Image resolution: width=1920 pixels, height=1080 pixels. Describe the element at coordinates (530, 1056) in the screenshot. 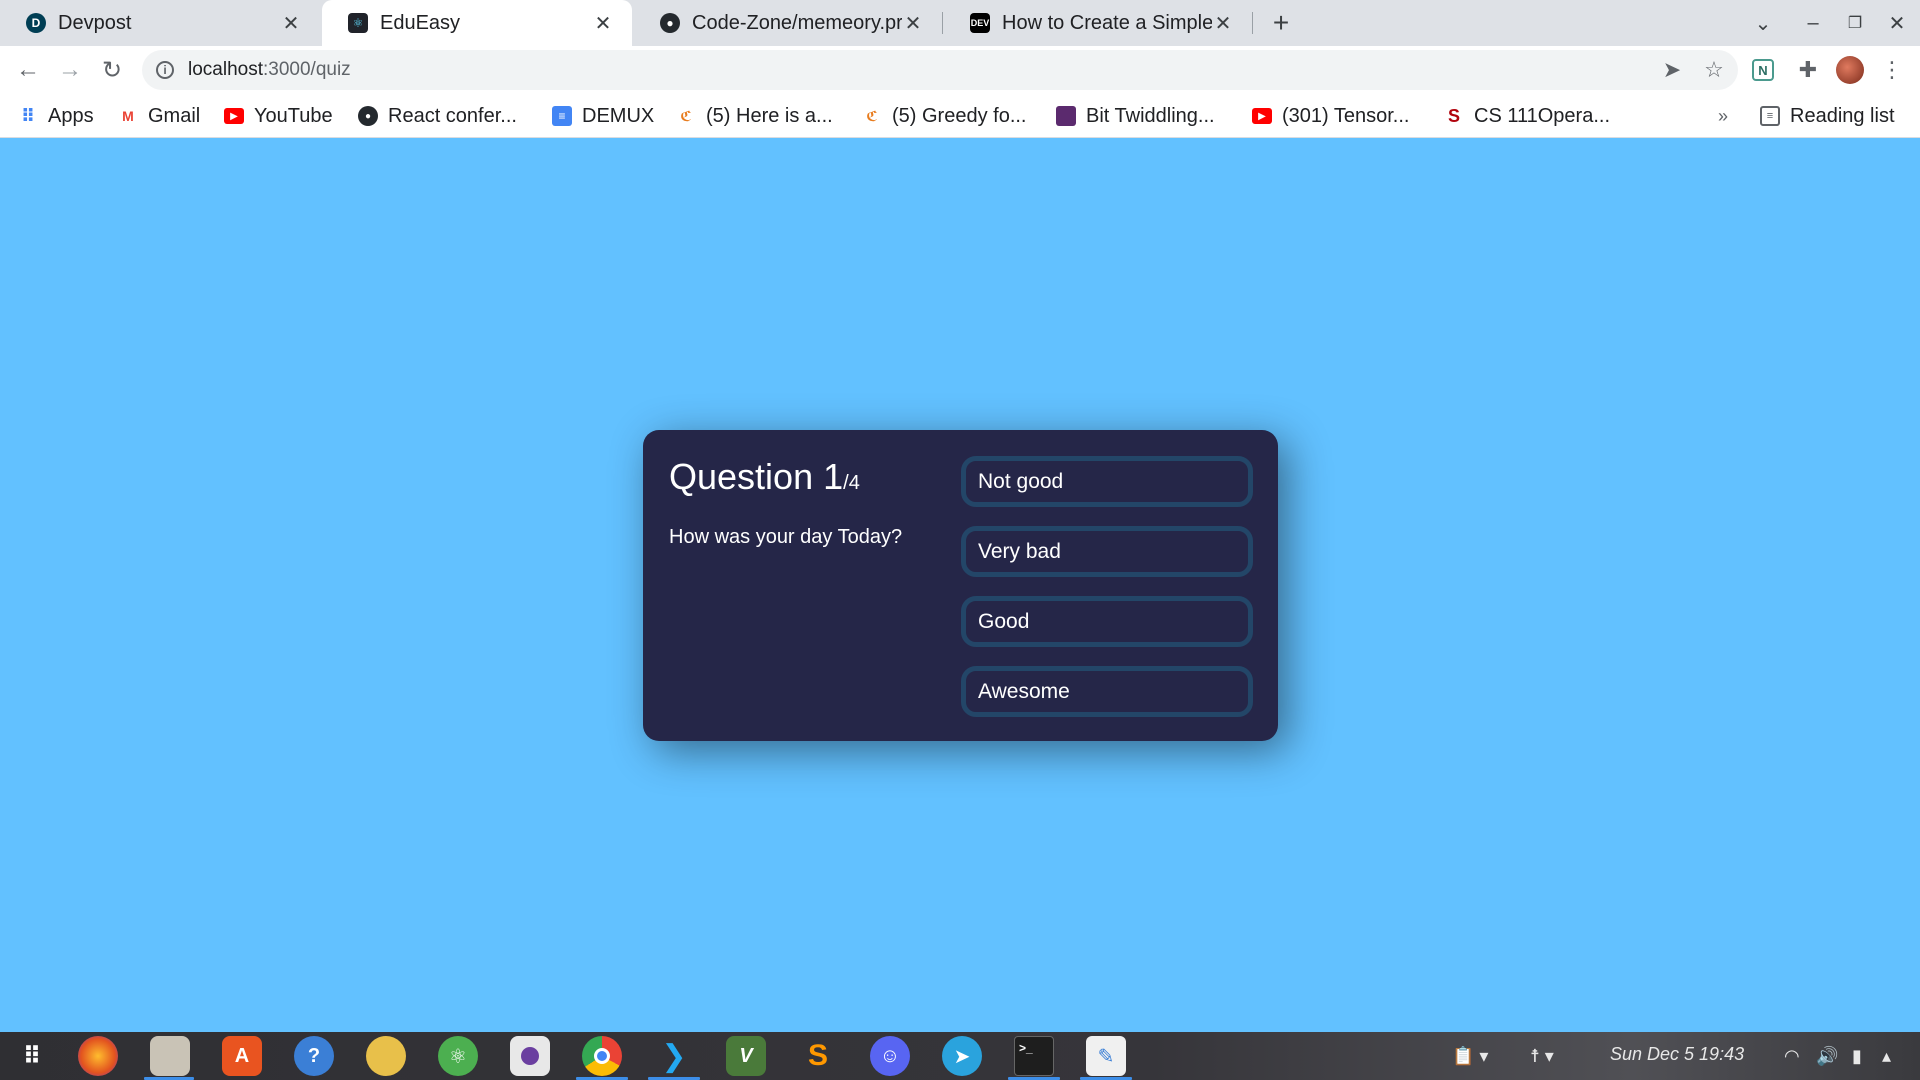

I see `camera-icon` at that location.